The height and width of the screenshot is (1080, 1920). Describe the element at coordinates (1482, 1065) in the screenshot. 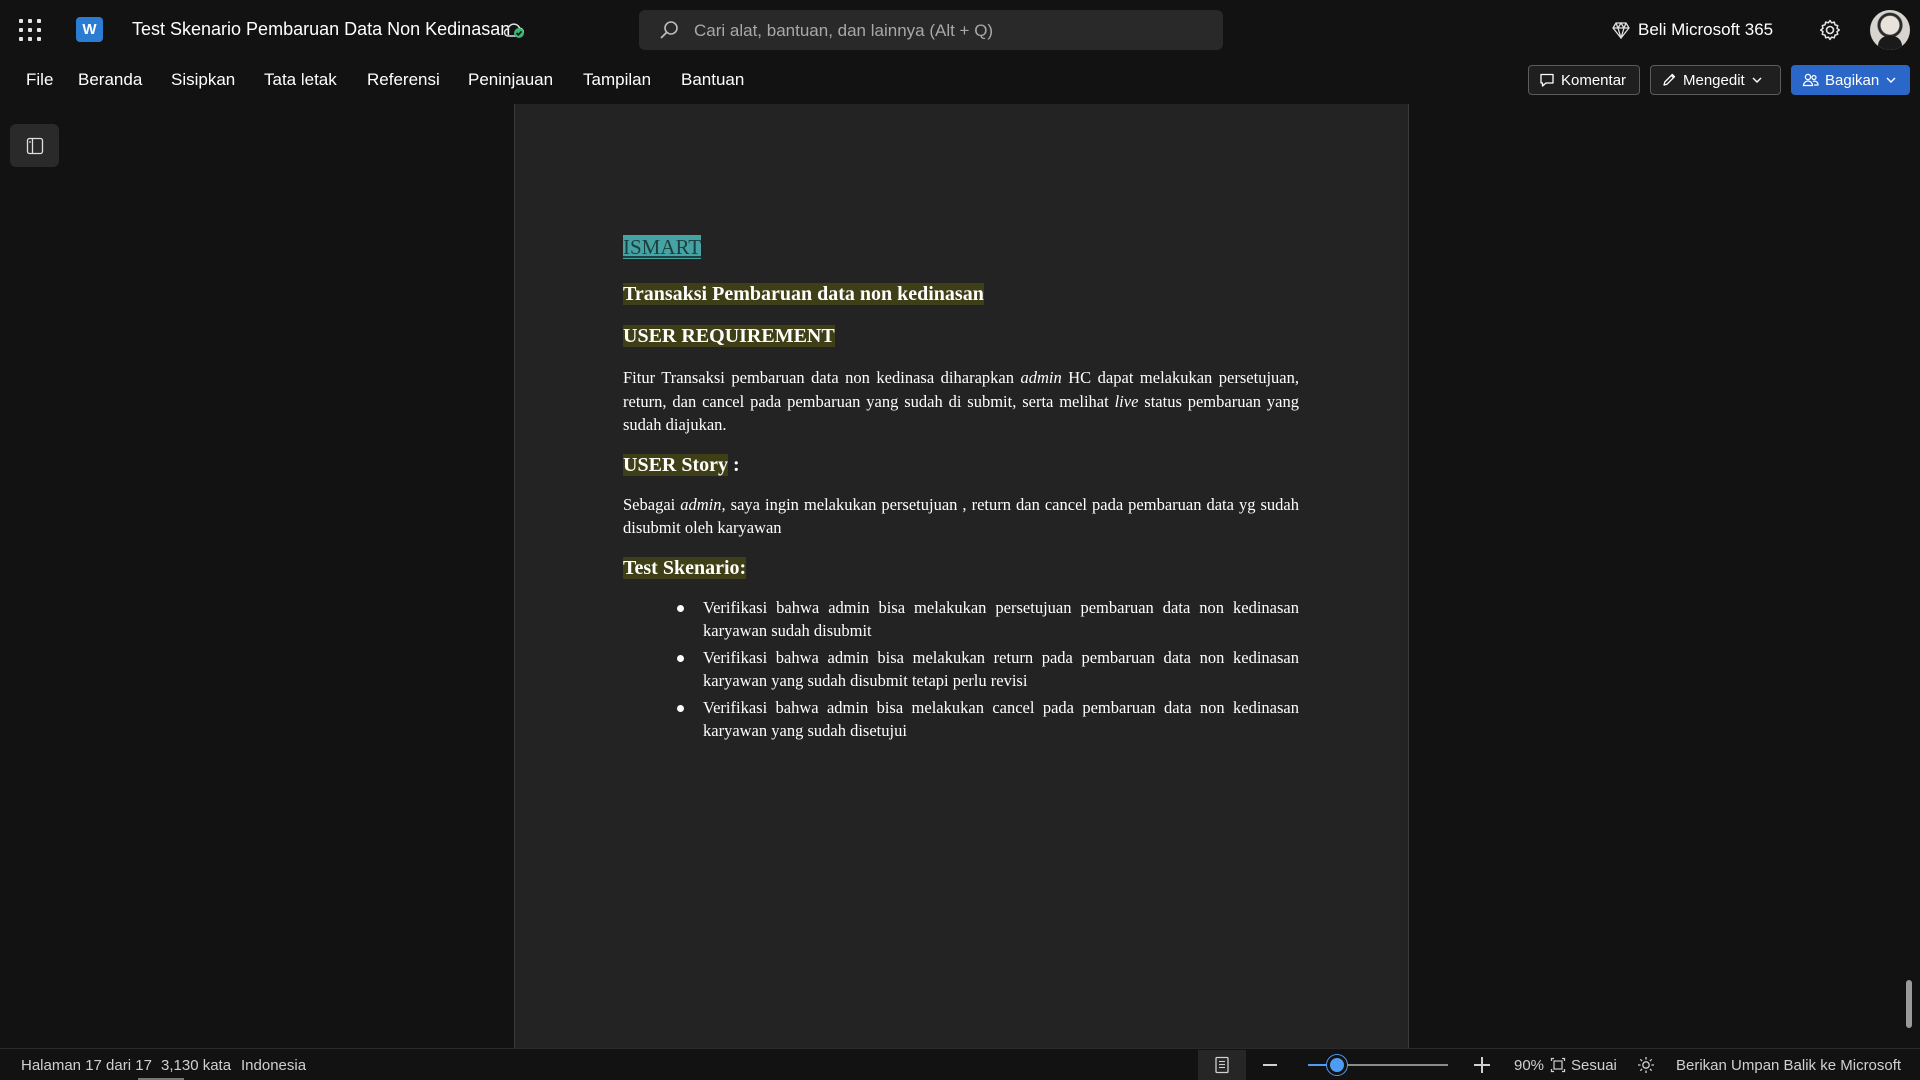

I see `zoom-in-button` at that location.